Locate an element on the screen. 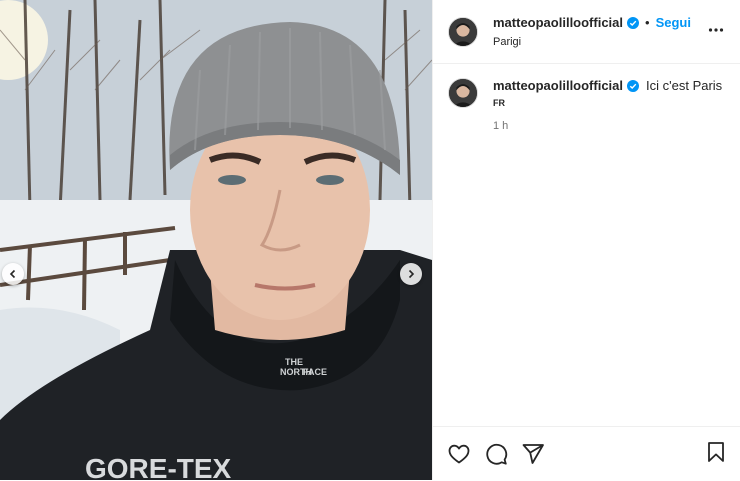 The height and width of the screenshot is (481, 740). chevron-left-icon is located at coordinates (12, 274).